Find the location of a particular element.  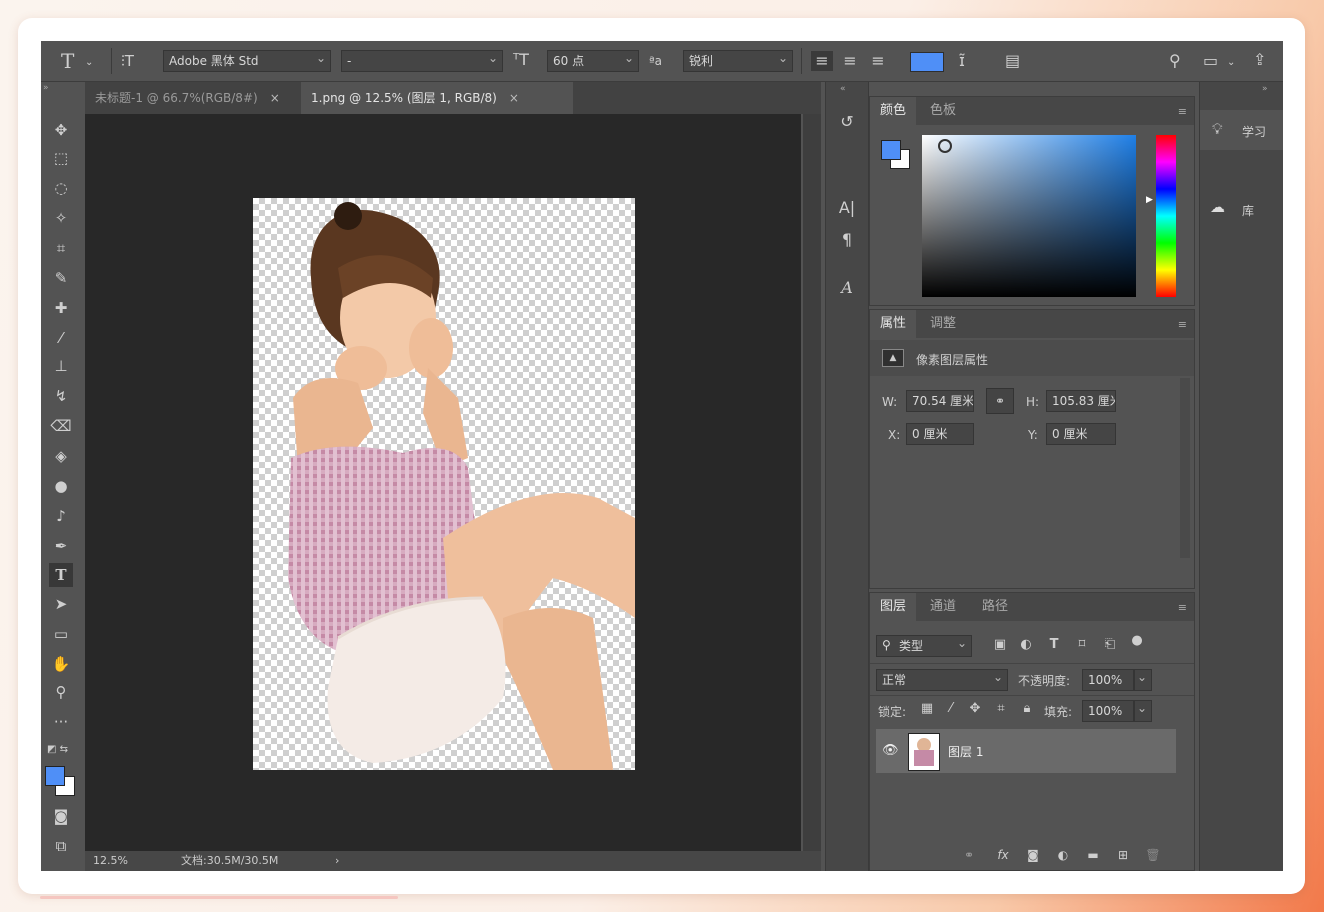

tab-1png: 1.png @ 12.5% (图层 1, RGB/8) × is located at coordinates (437, 98).